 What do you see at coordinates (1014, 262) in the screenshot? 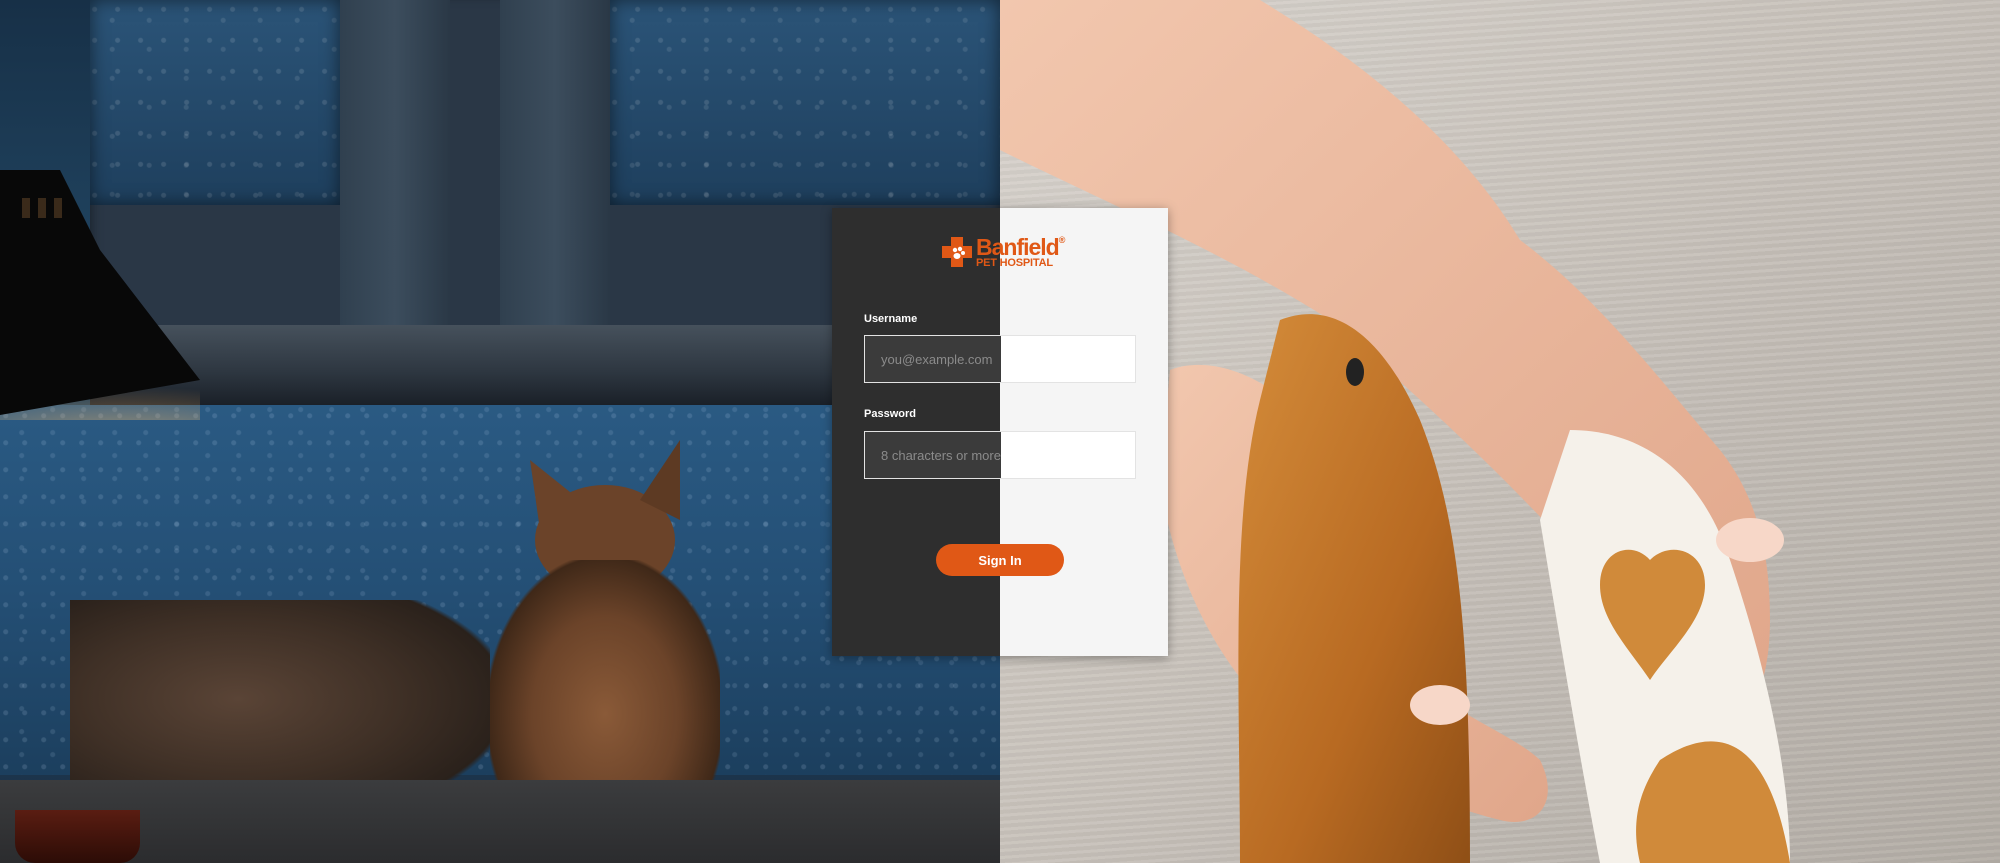
I see `brand-subtitle: PET HOSPITAL` at bounding box center [1014, 262].